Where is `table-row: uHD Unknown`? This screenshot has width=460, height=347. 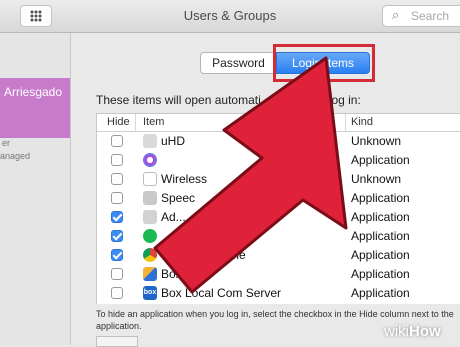 table-row: uHD Unknown is located at coordinates (278, 141).